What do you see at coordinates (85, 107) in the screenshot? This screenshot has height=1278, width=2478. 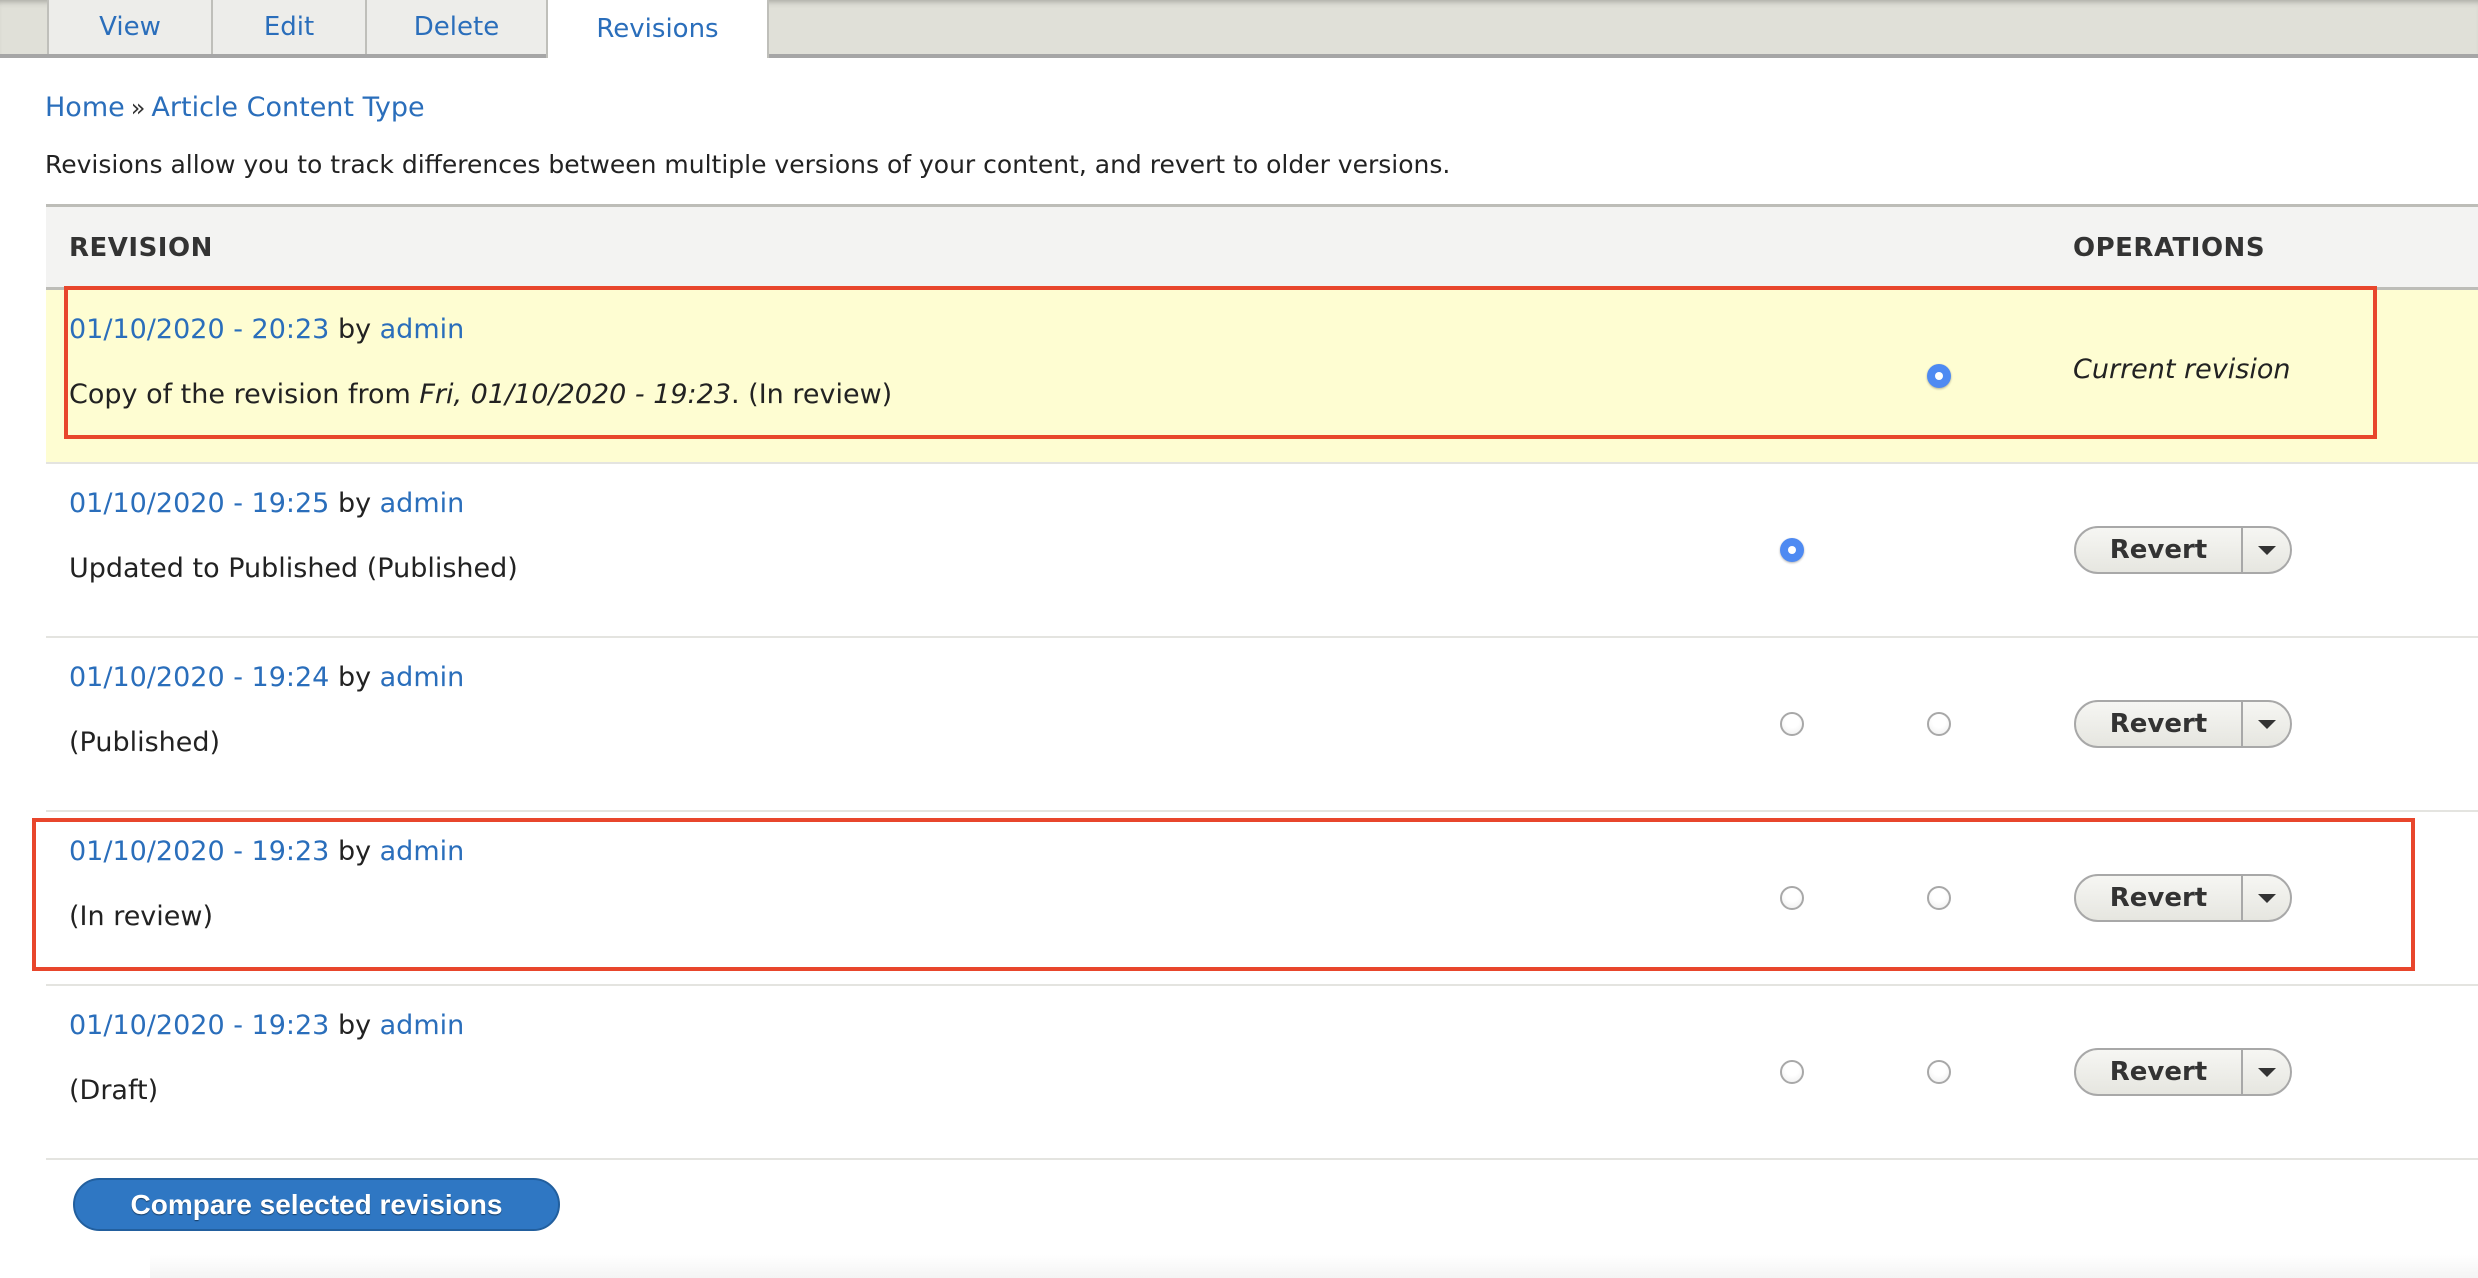 I see `breadcrumb-home: Home` at bounding box center [85, 107].